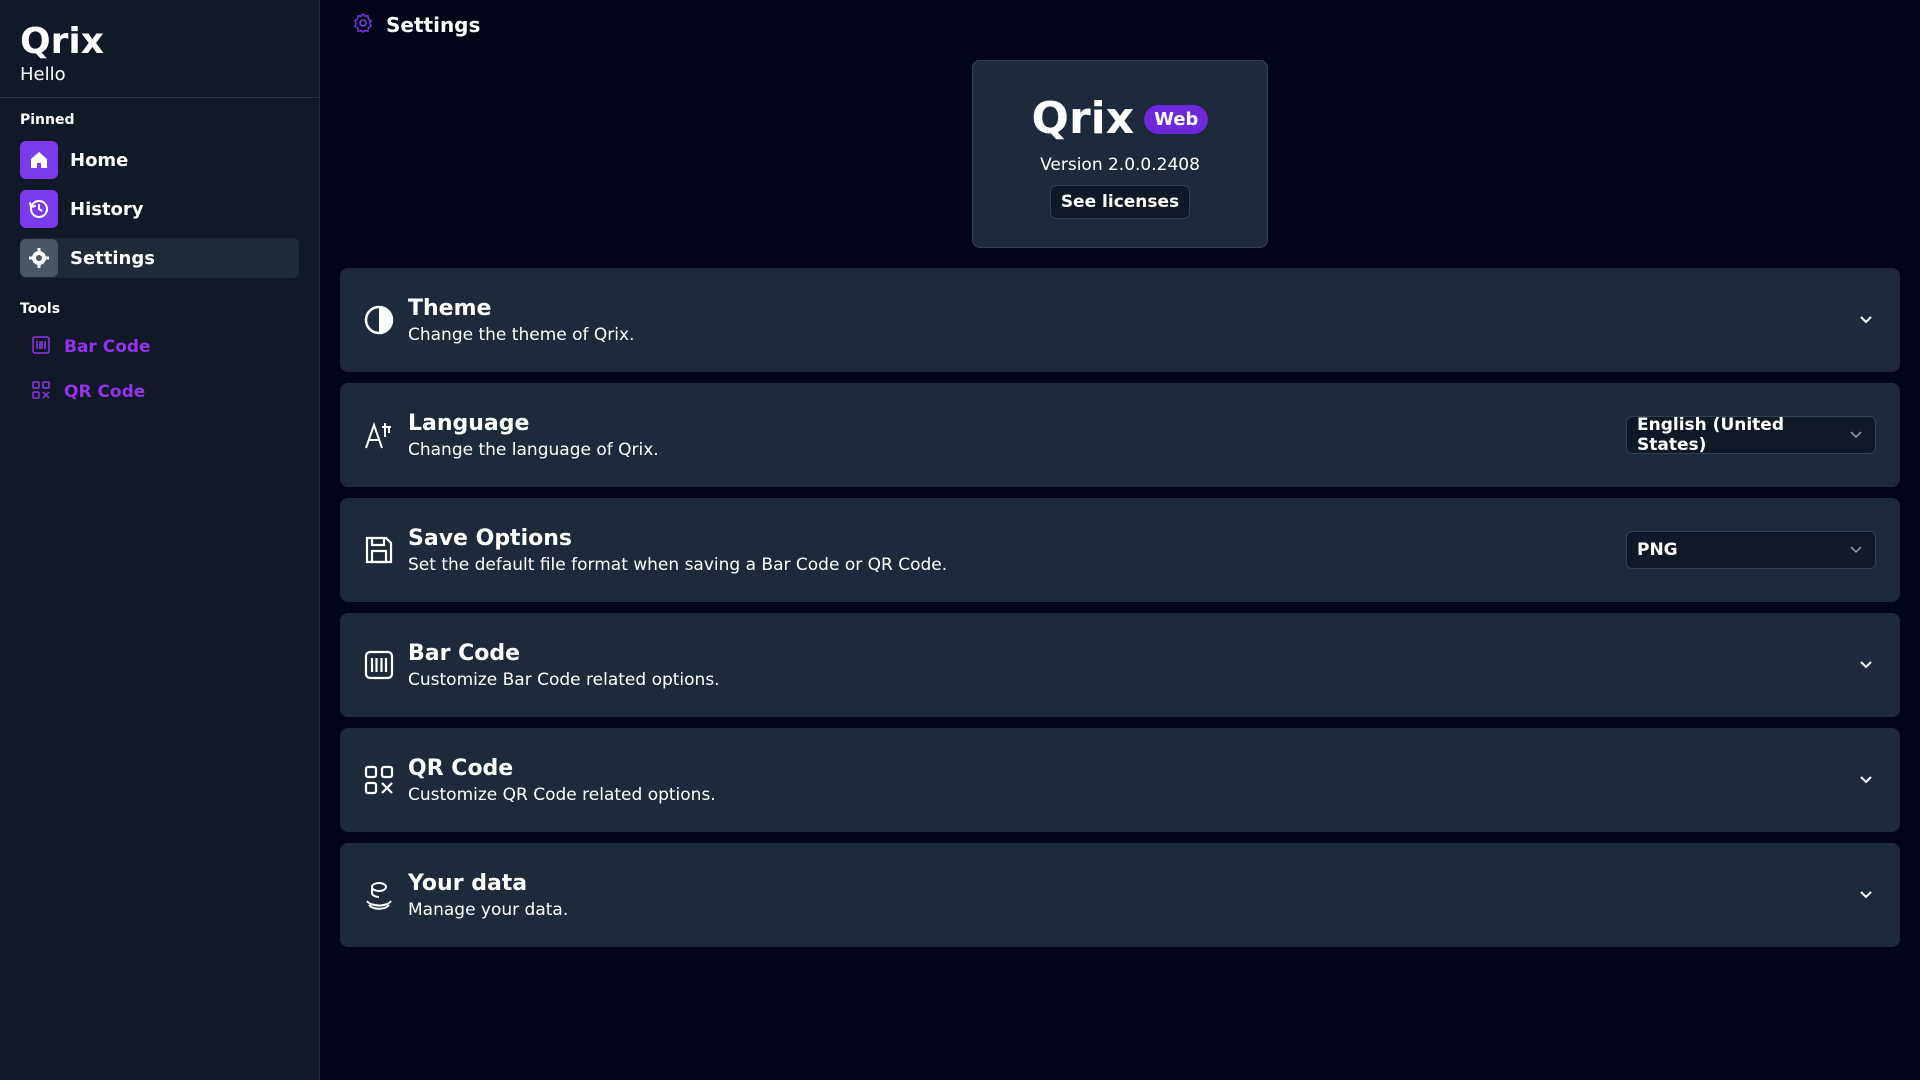 This screenshot has height=1080, width=1920. Describe the element at coordinates (379, 895) in the screenshot. I see `data-icon` at that location.